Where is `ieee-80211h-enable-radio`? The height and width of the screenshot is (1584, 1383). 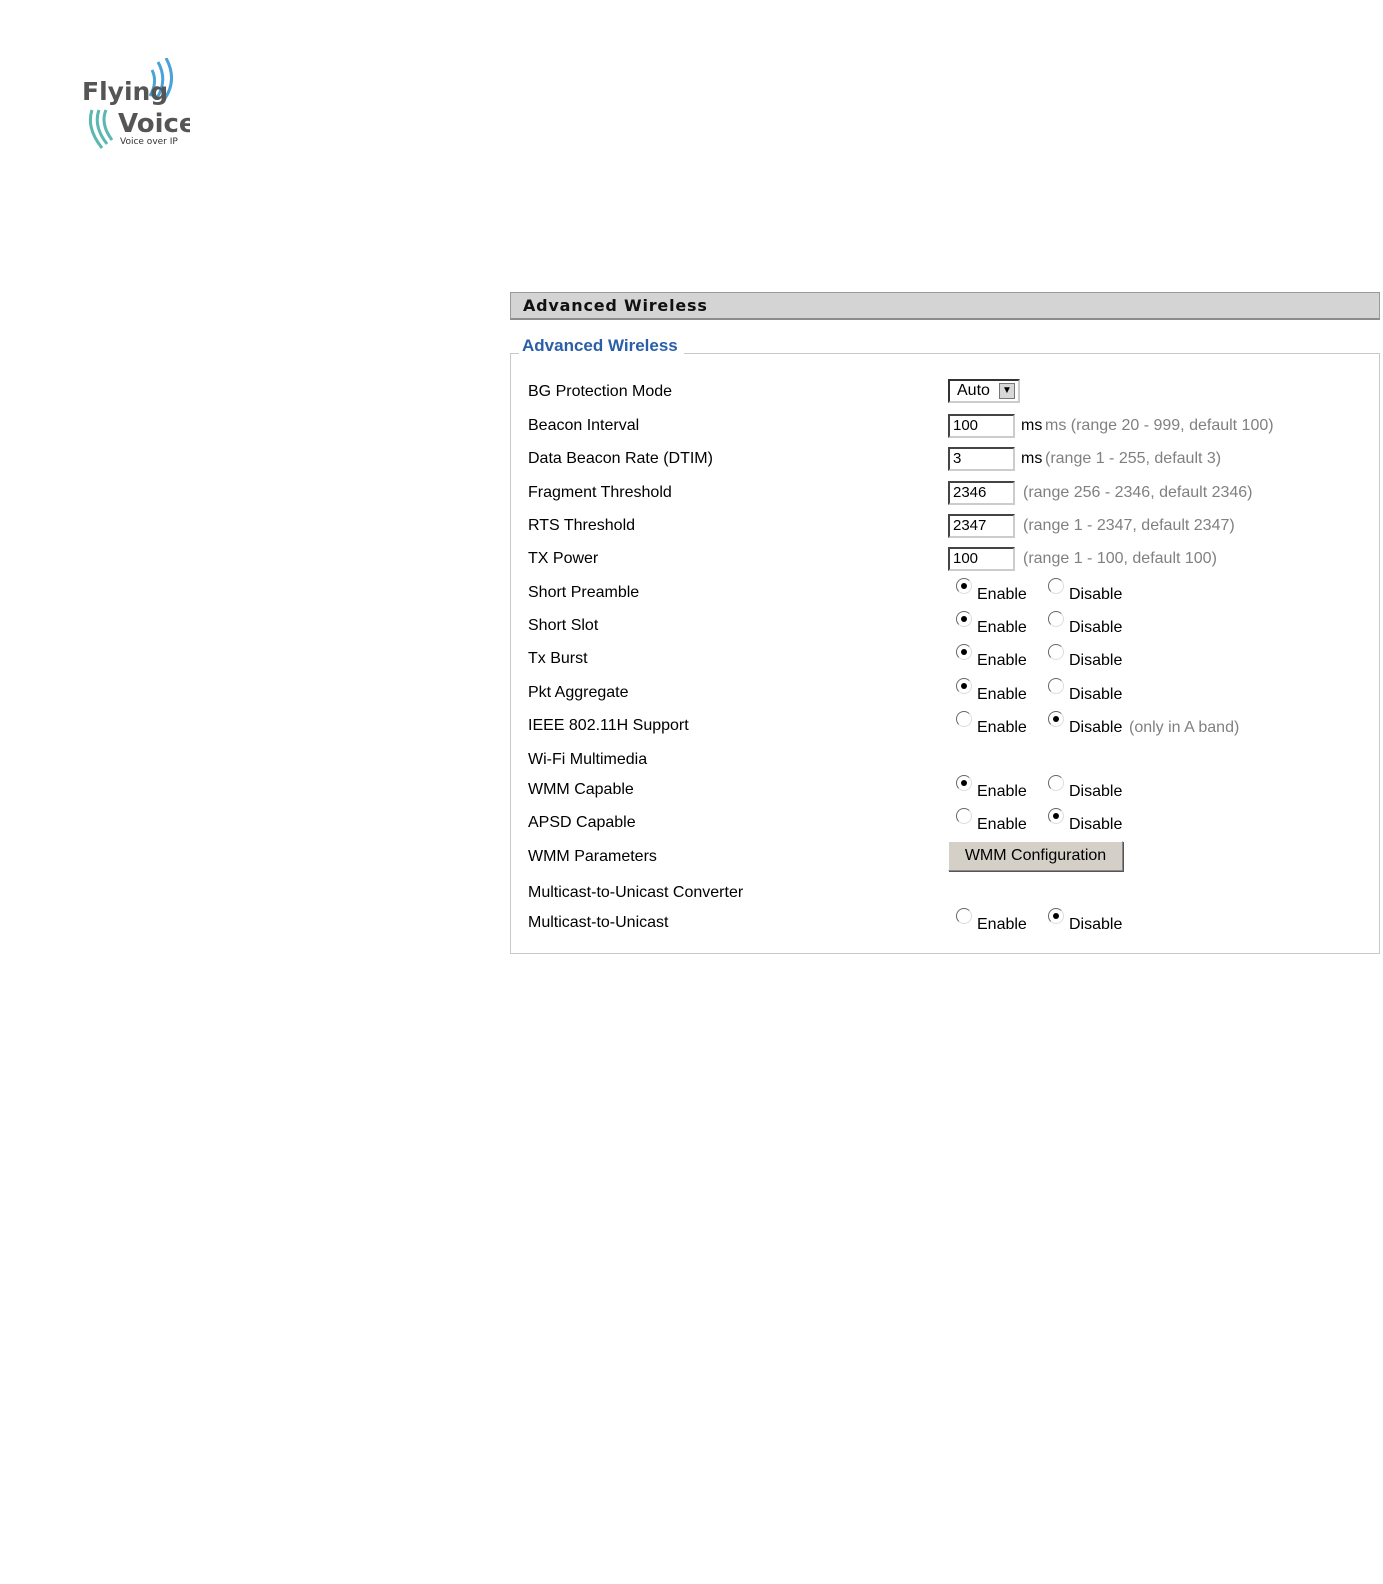
ieee-80211h-enable-radio is located at coordinates (964, 719).